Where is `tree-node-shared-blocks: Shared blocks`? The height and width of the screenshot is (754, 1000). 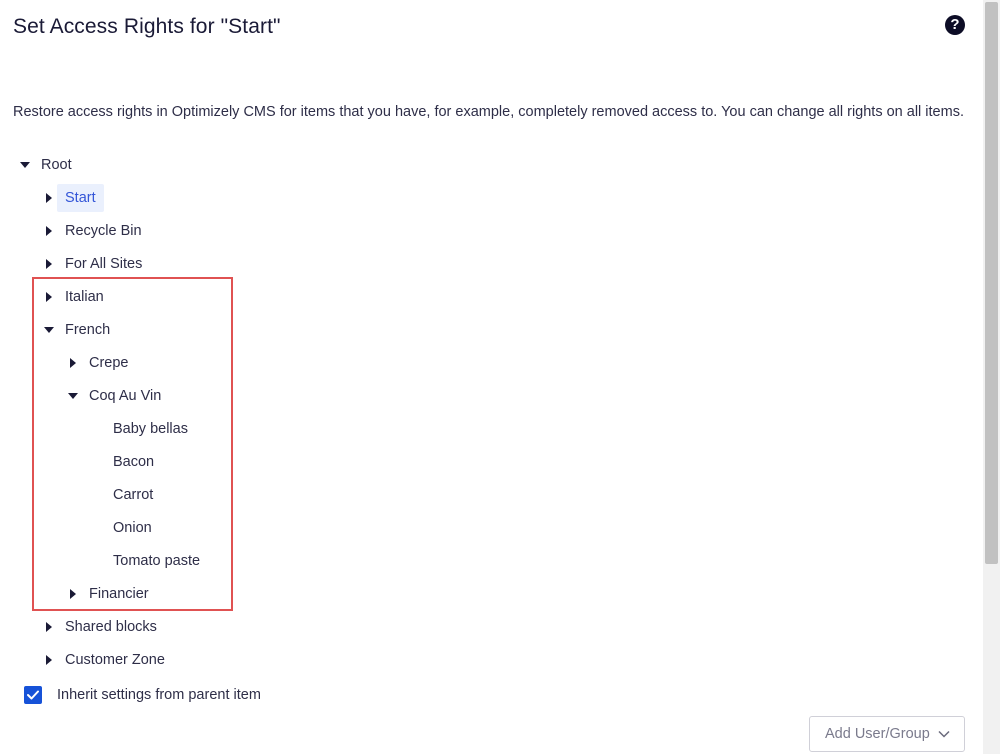 tree-node-shared-blocks: Shared blocks is located at coordinates (103, 627).